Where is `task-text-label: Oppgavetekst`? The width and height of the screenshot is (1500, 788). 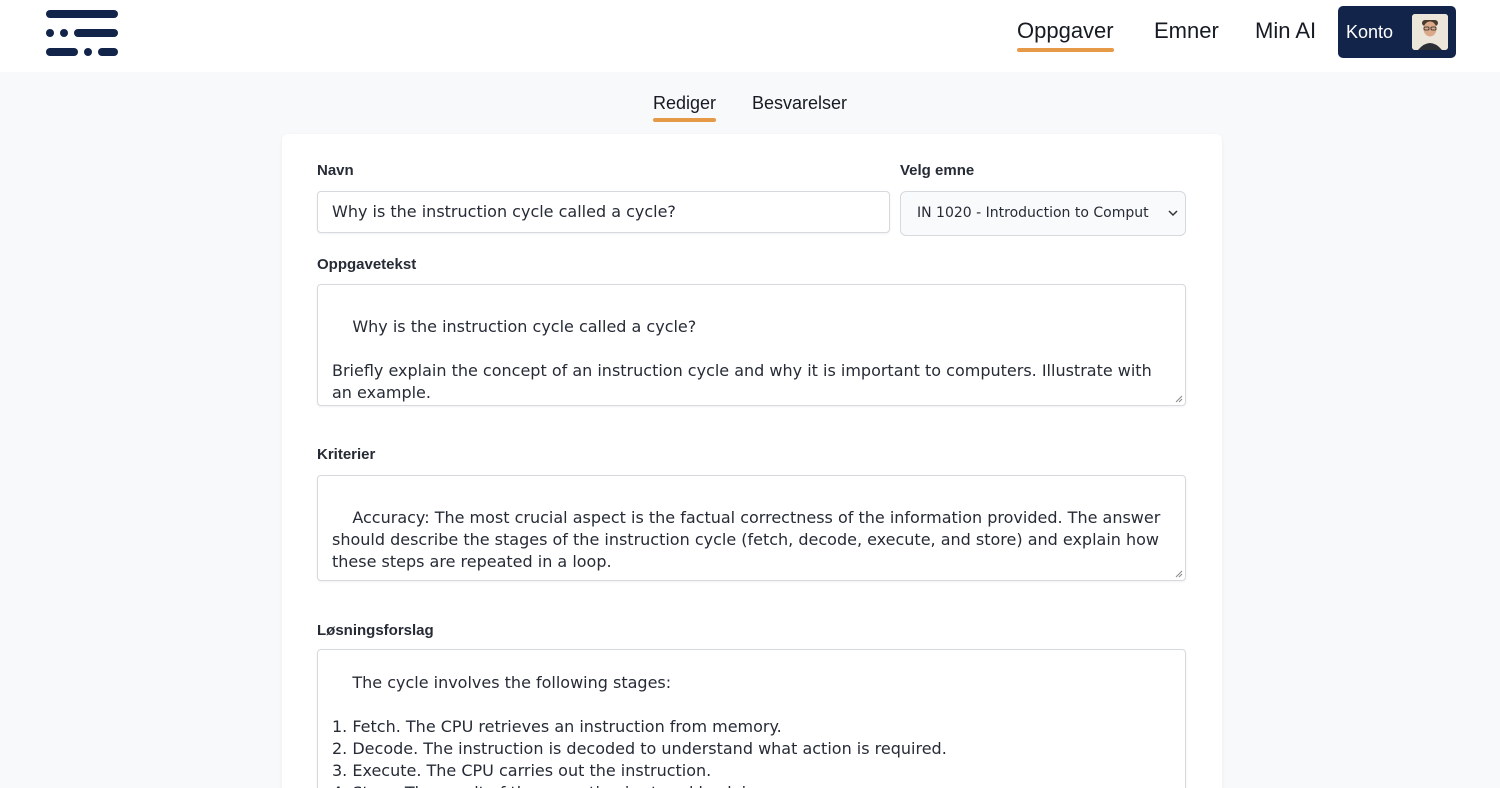
task-text-label: Oppgavetekst is located at coordinates (367, 264).